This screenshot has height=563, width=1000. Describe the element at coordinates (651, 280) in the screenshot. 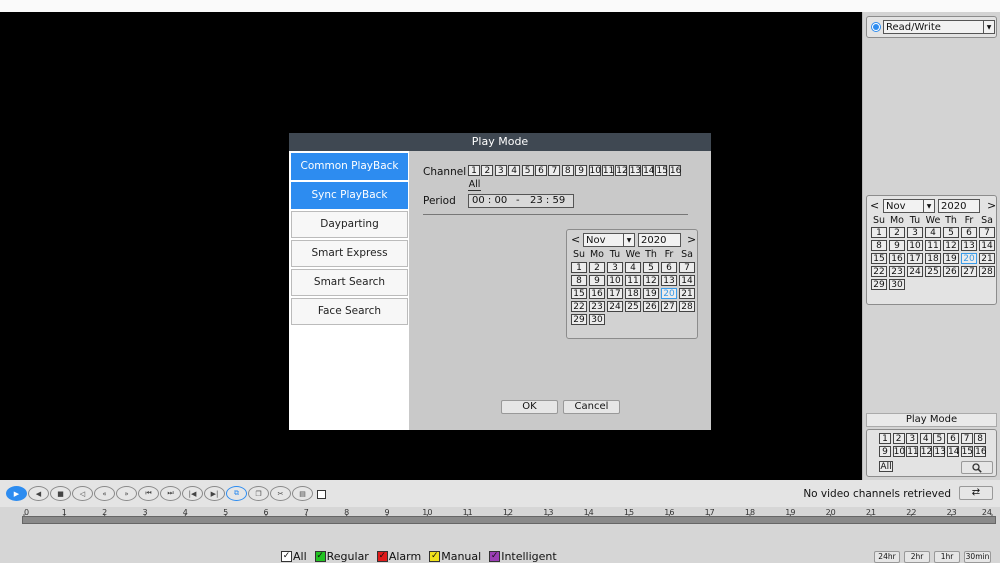

I see `calendar-day-12: 12` at that location.